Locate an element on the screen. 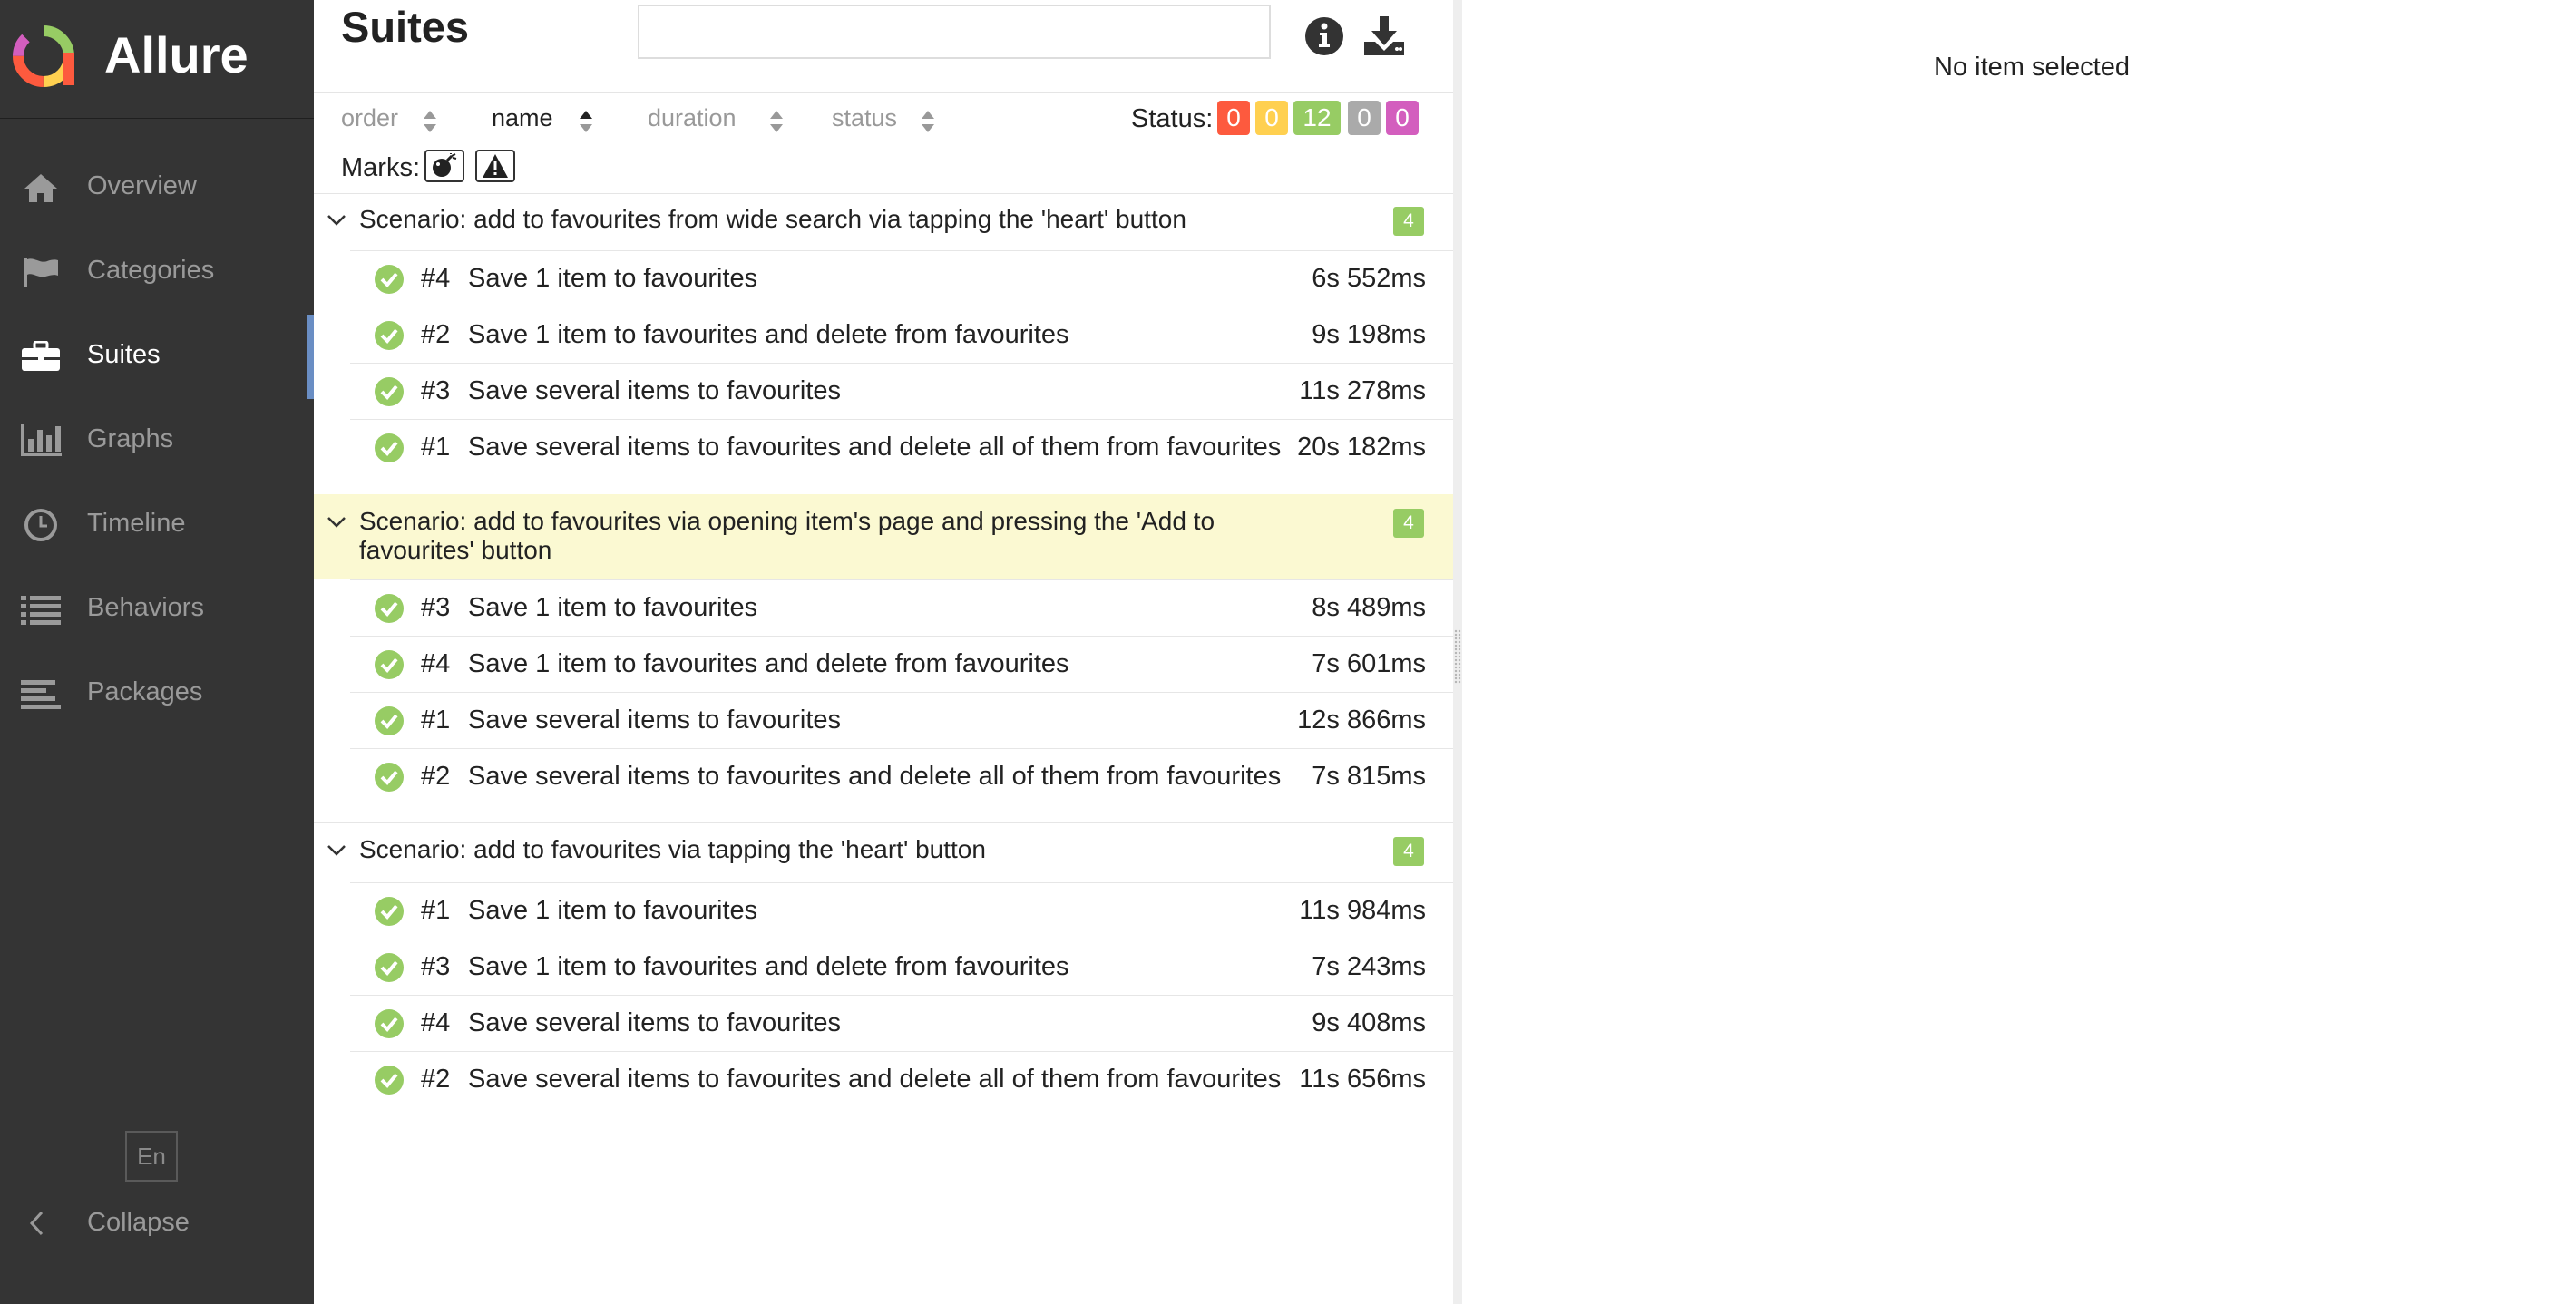 This screenshot has height=1304, width=2576. sort-by-duration: duration is located at coordinates (715, 118).